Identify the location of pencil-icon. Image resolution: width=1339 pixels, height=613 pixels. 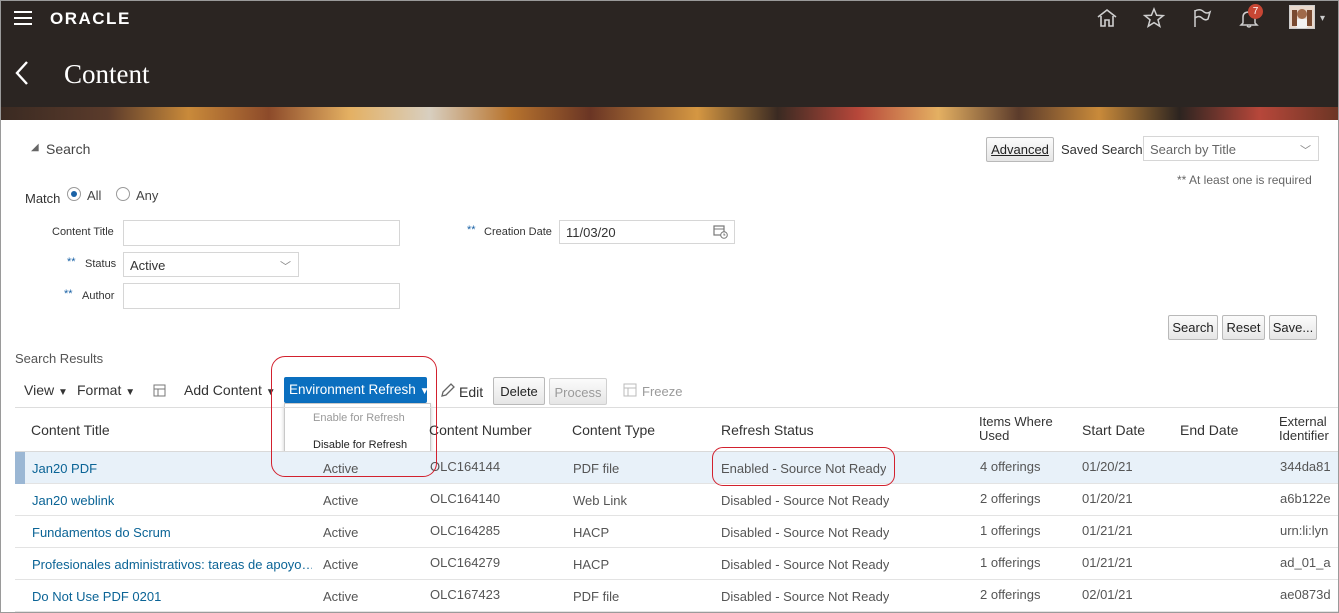
(448, 390).